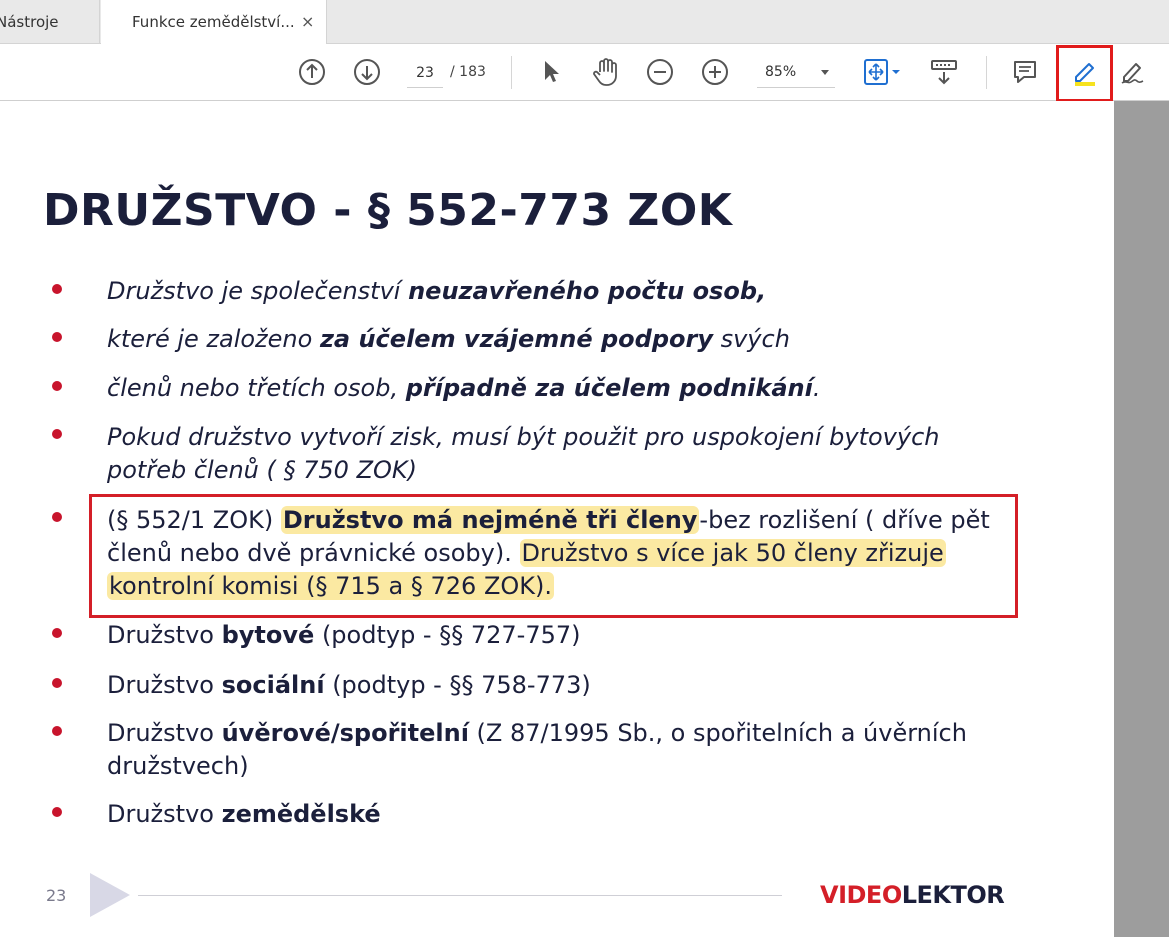 The width and height of the screenshot is (1169, 937). I want to click on bullet-text-line: Družstvo zemědělské, so click(244, 814).